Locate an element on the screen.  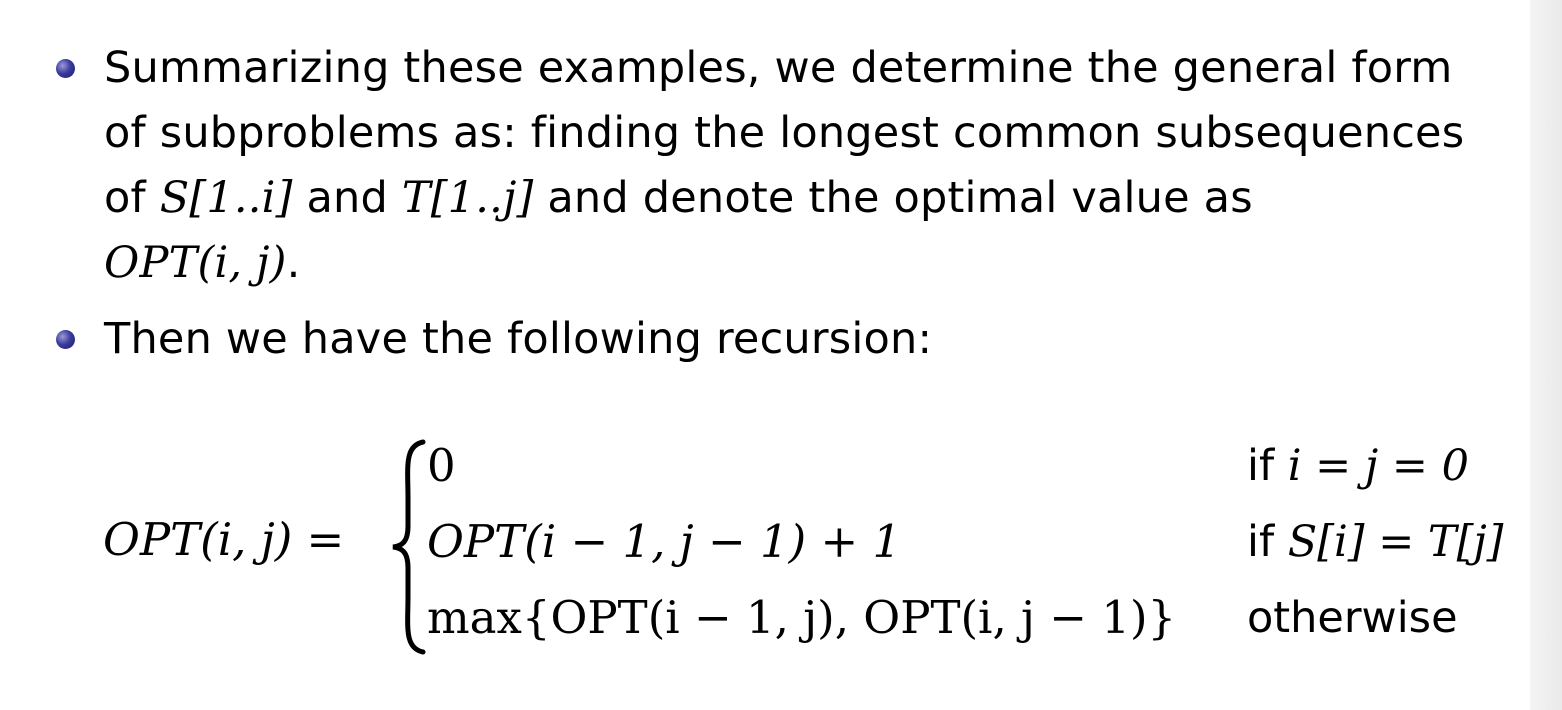
case-2-expression: OPT(i − 1, j − 1) + 1 is located at coordinates (664, 541).